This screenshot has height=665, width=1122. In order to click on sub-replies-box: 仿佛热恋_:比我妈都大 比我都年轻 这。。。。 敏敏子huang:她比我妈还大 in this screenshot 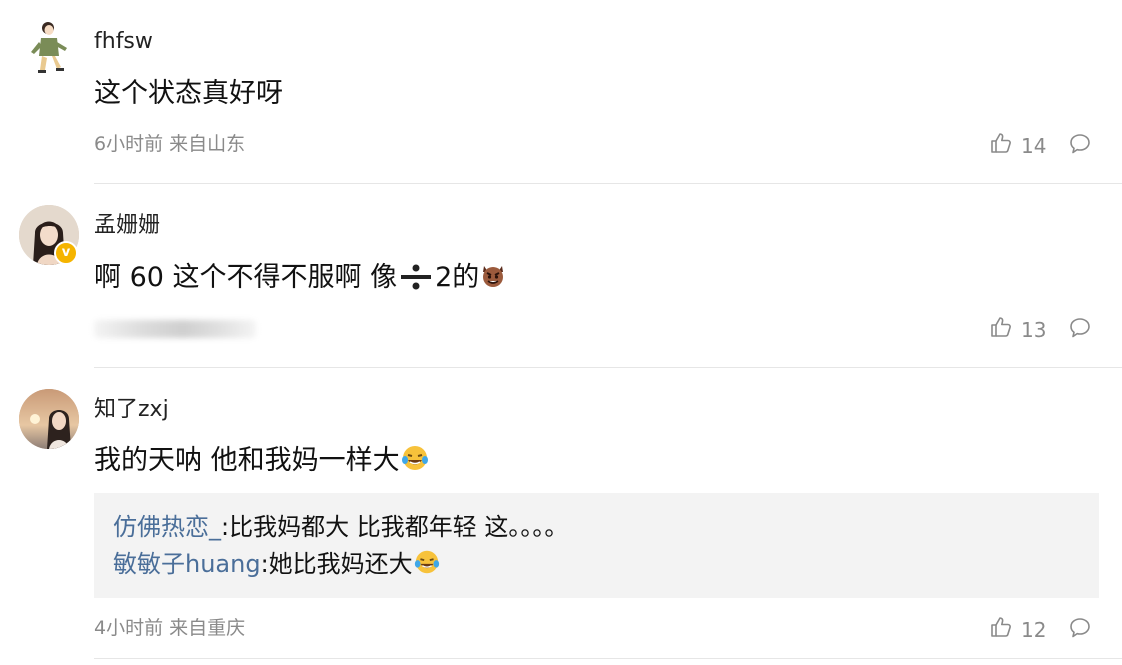, I will do `click(596, 545)`.